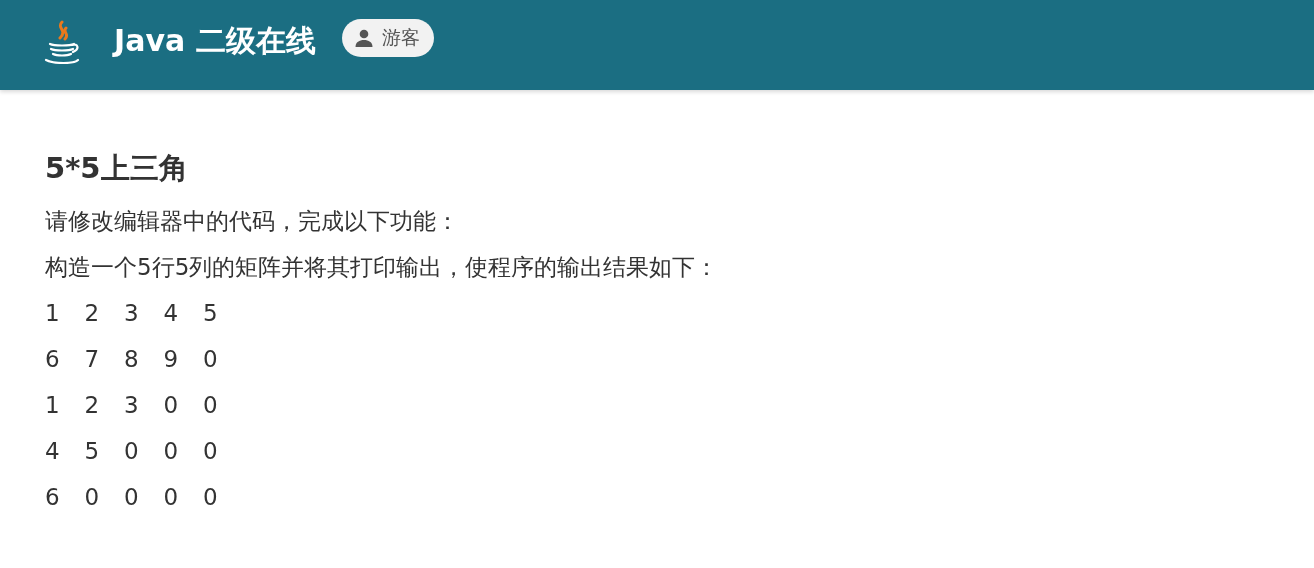  Describe the element at coordinates (132, 359) in the screenshot. I see `matrix-number: 8` at that location.